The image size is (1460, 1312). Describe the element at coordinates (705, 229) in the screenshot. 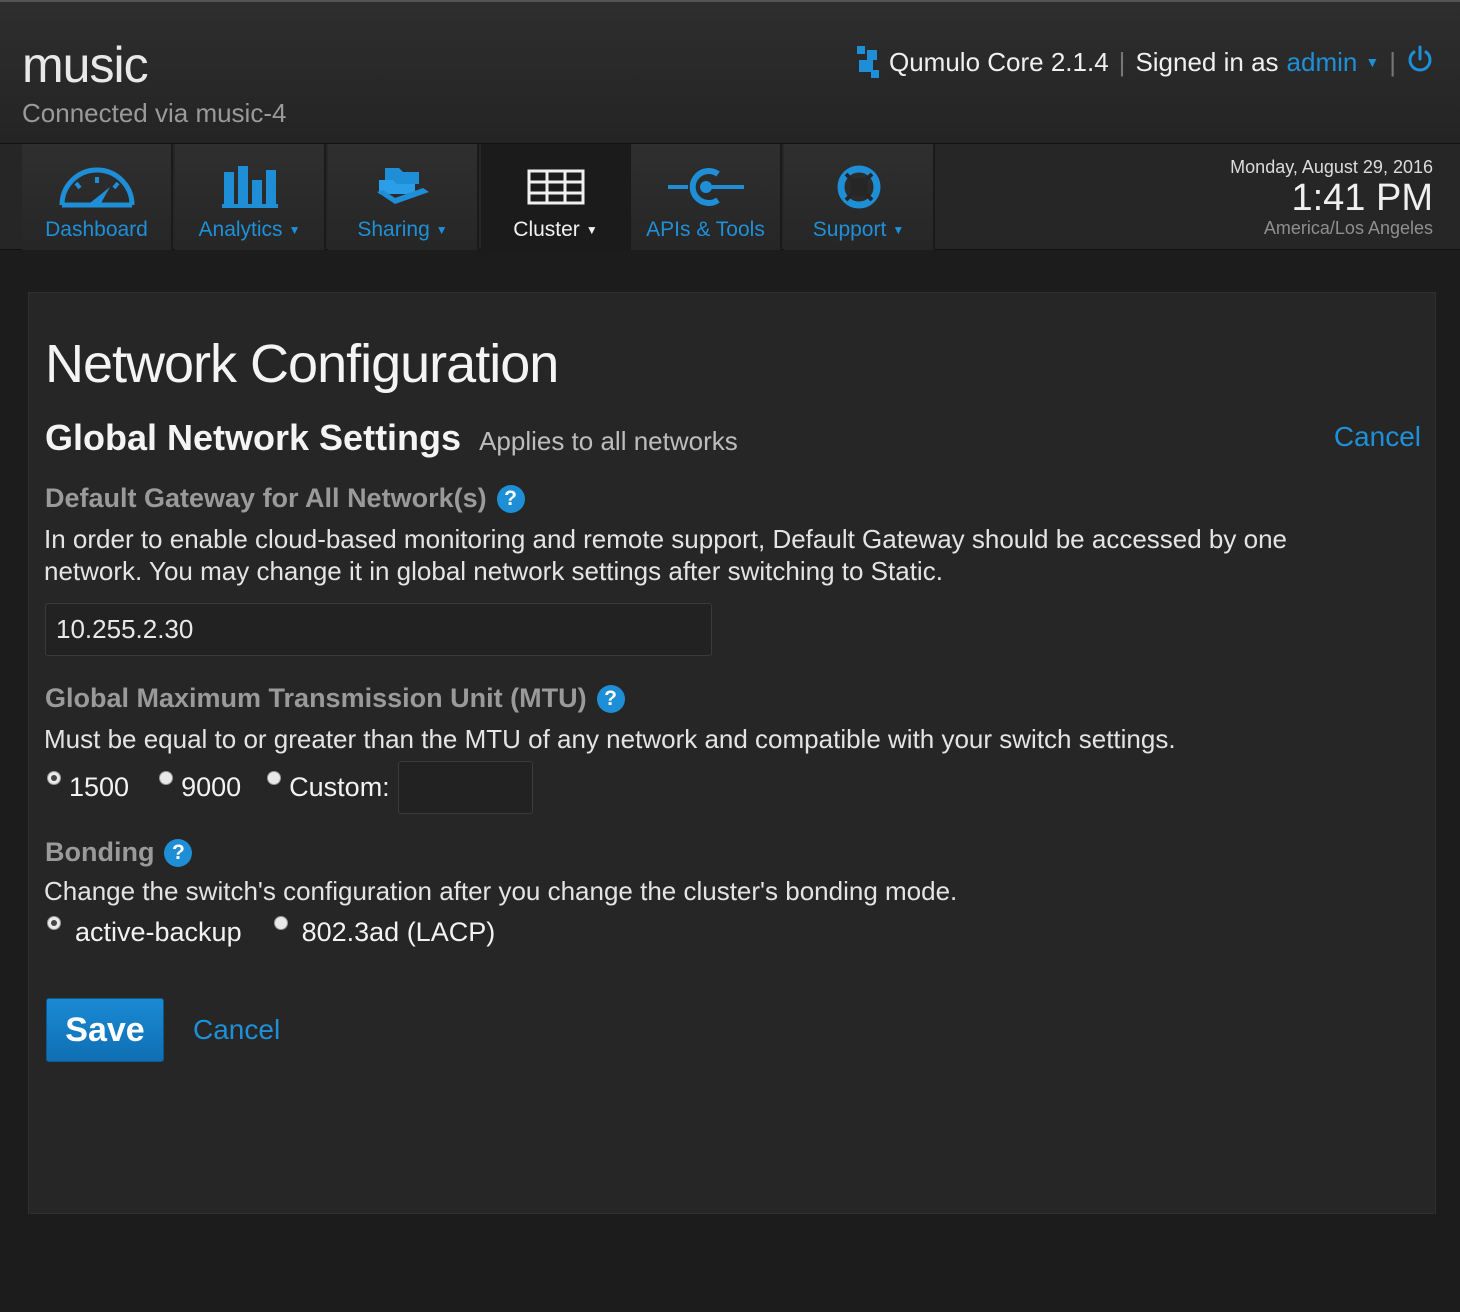

I see `nav-label: APIs & Tools` at that location.